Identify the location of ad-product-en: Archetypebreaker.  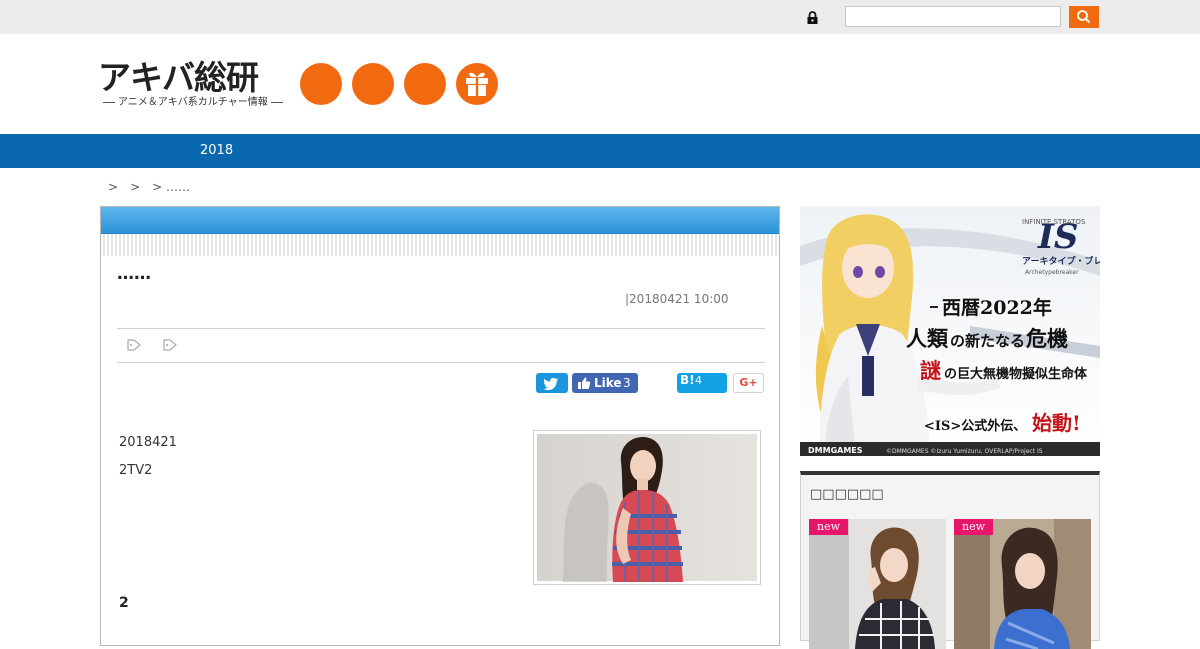
(1052, 272).